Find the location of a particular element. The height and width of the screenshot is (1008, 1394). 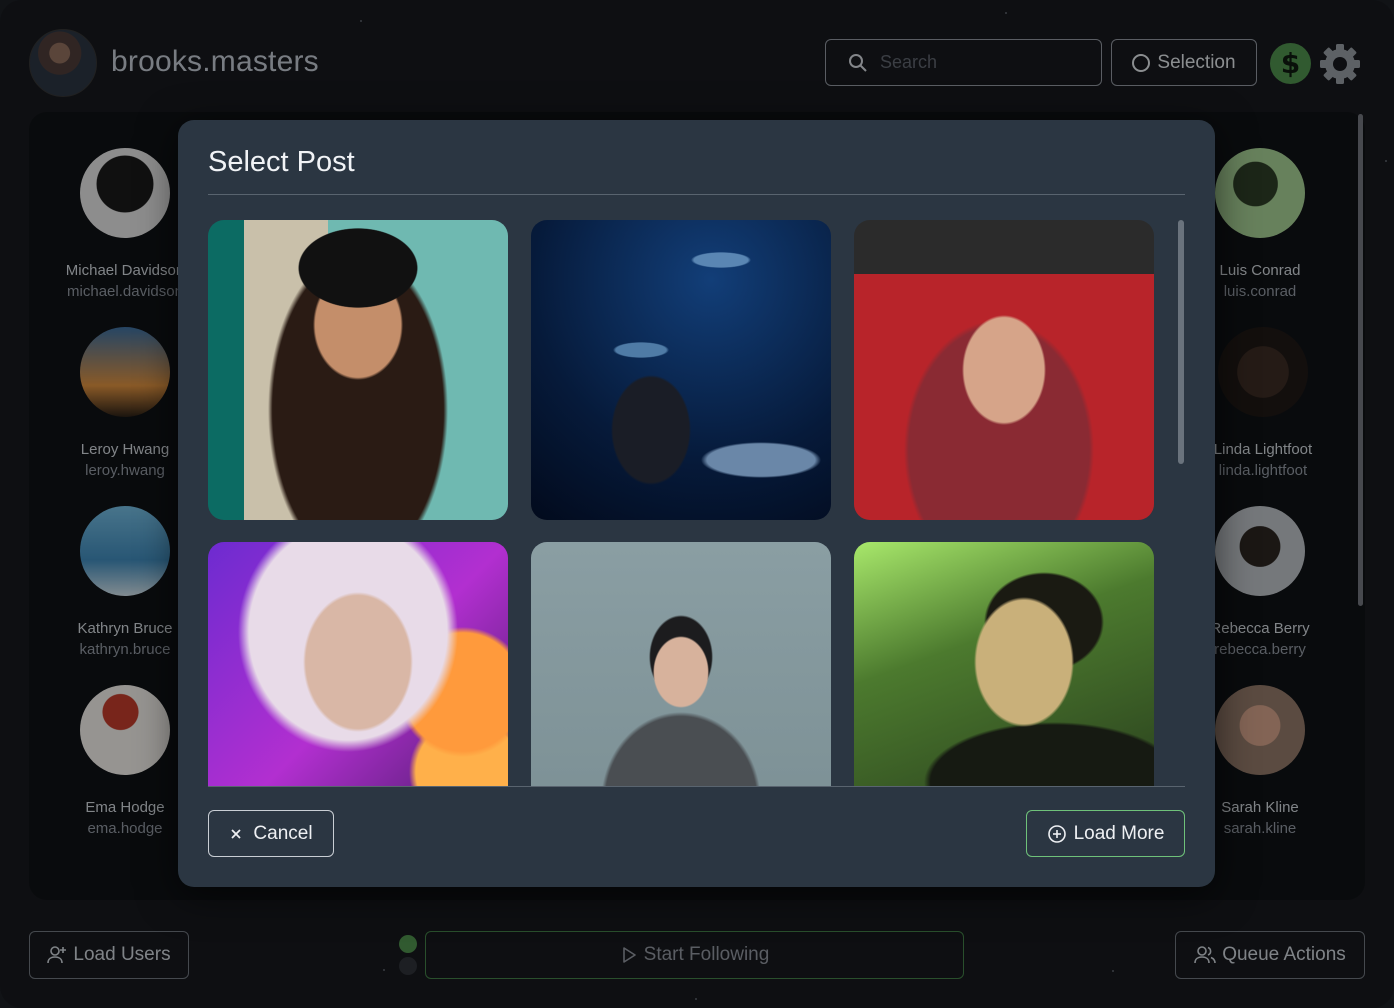

modal-scrollbar is located at coordinates (1181, 342).